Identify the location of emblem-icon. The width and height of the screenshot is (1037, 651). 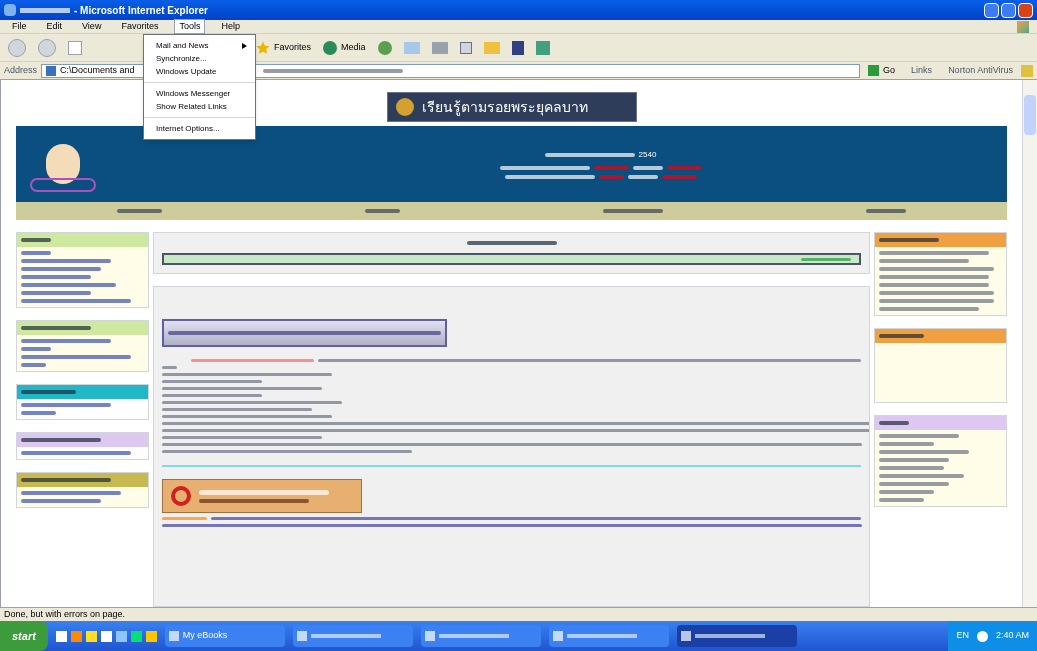
(404, 107).